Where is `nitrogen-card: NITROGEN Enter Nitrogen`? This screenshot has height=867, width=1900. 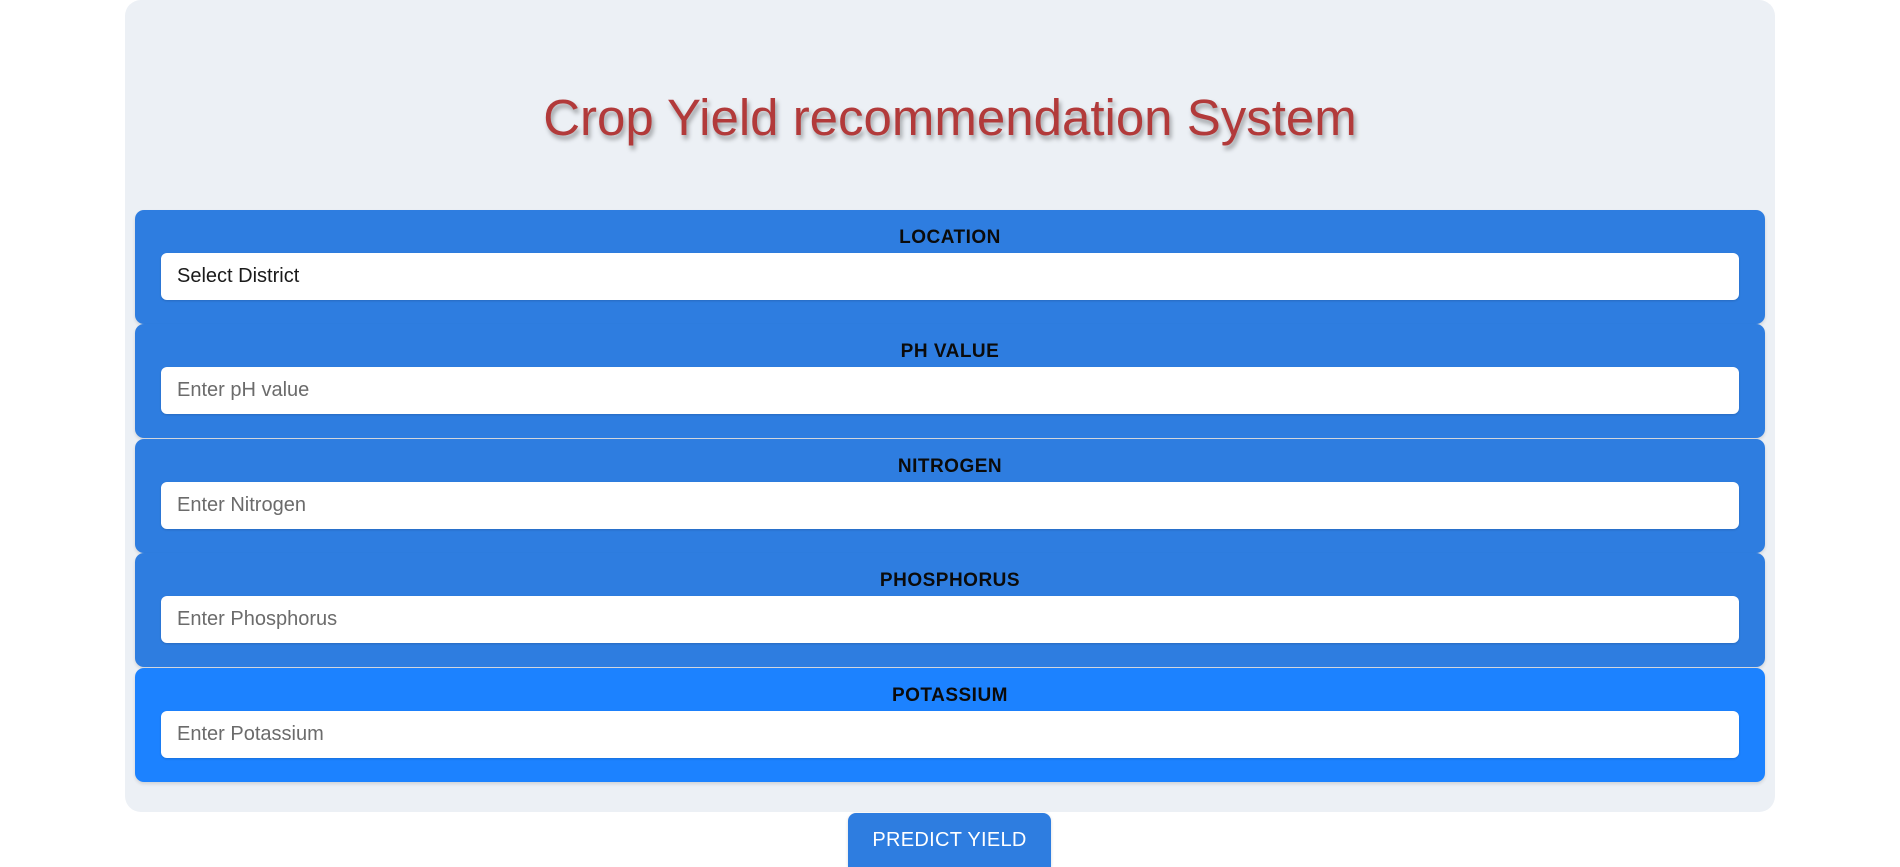
nitrogen-card: NITROGEN Enter Nitrogen is located at coordinates (950, 496).